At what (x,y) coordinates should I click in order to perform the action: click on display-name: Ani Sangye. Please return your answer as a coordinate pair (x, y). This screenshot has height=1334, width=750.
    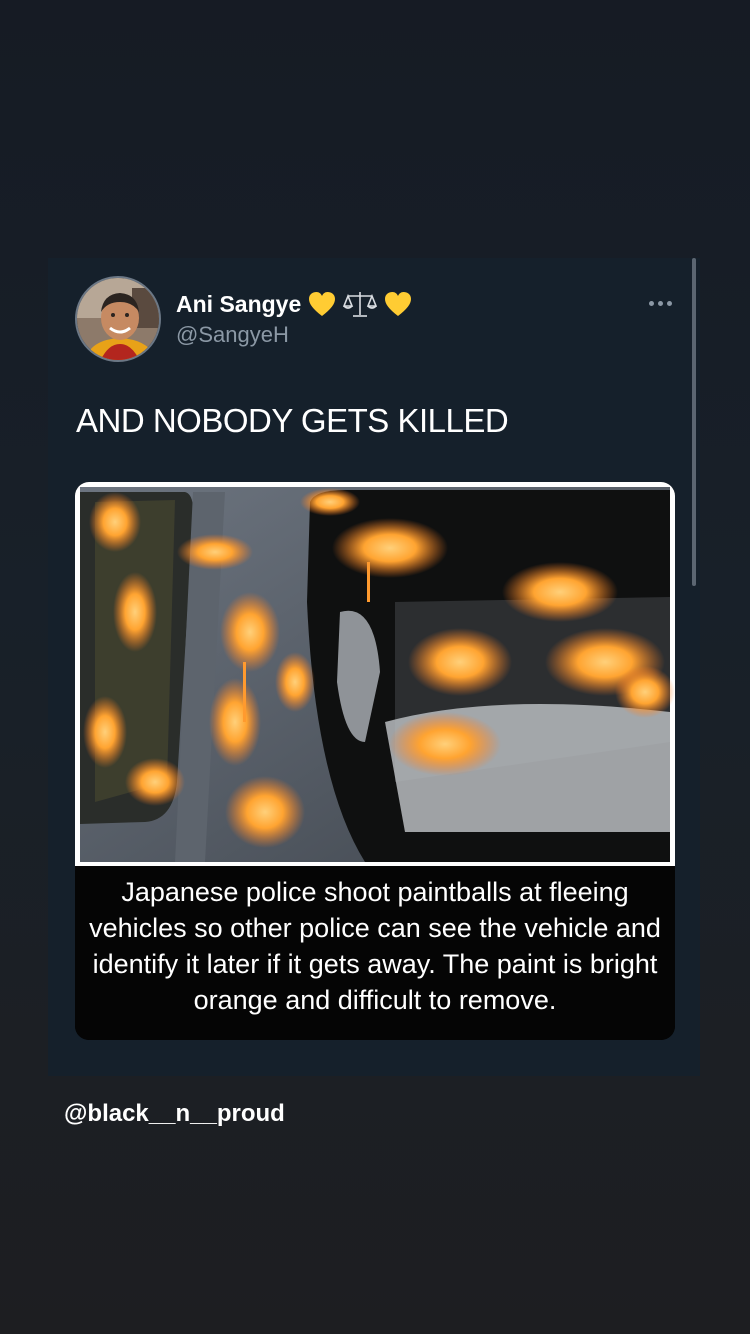
    Looking at the image, I should click on (238, 304).